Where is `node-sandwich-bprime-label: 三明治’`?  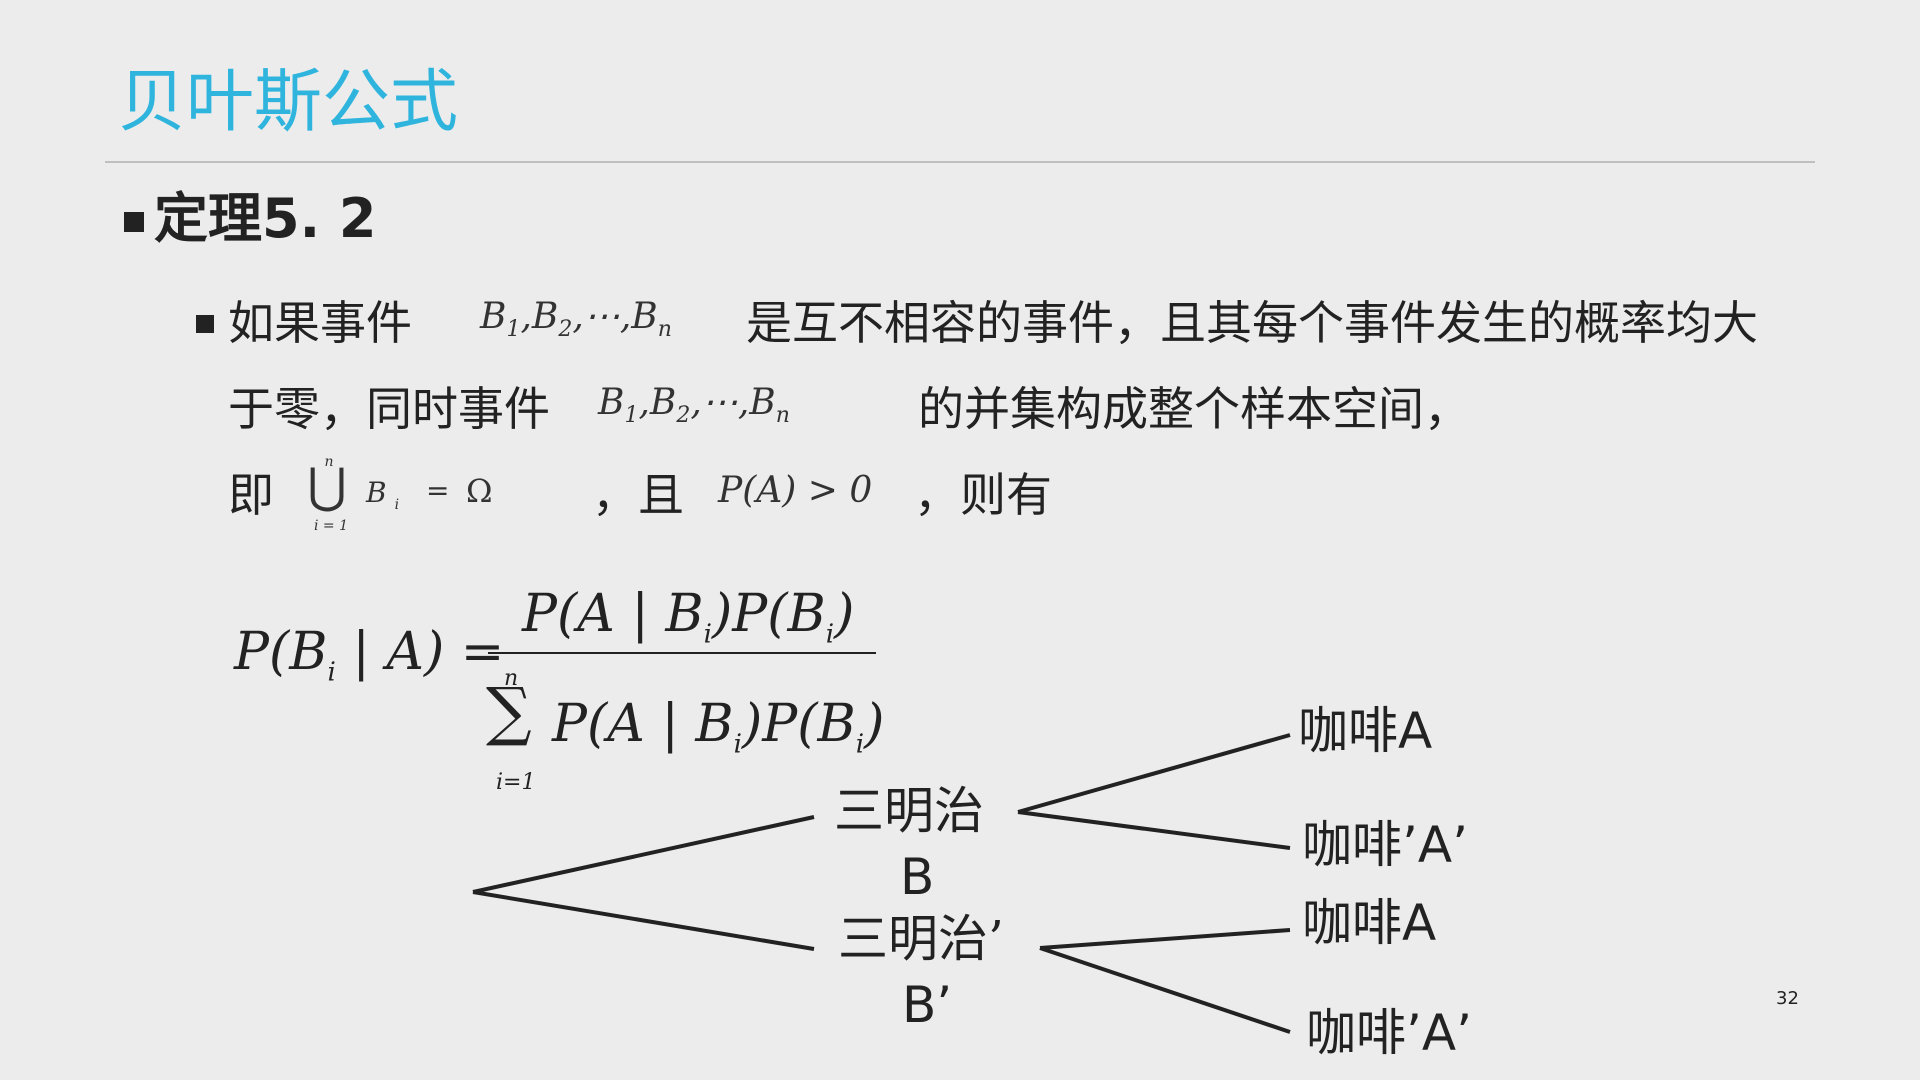 node-sandwich-bprime-label: 三明治’ is located at coordinates (921, 939).